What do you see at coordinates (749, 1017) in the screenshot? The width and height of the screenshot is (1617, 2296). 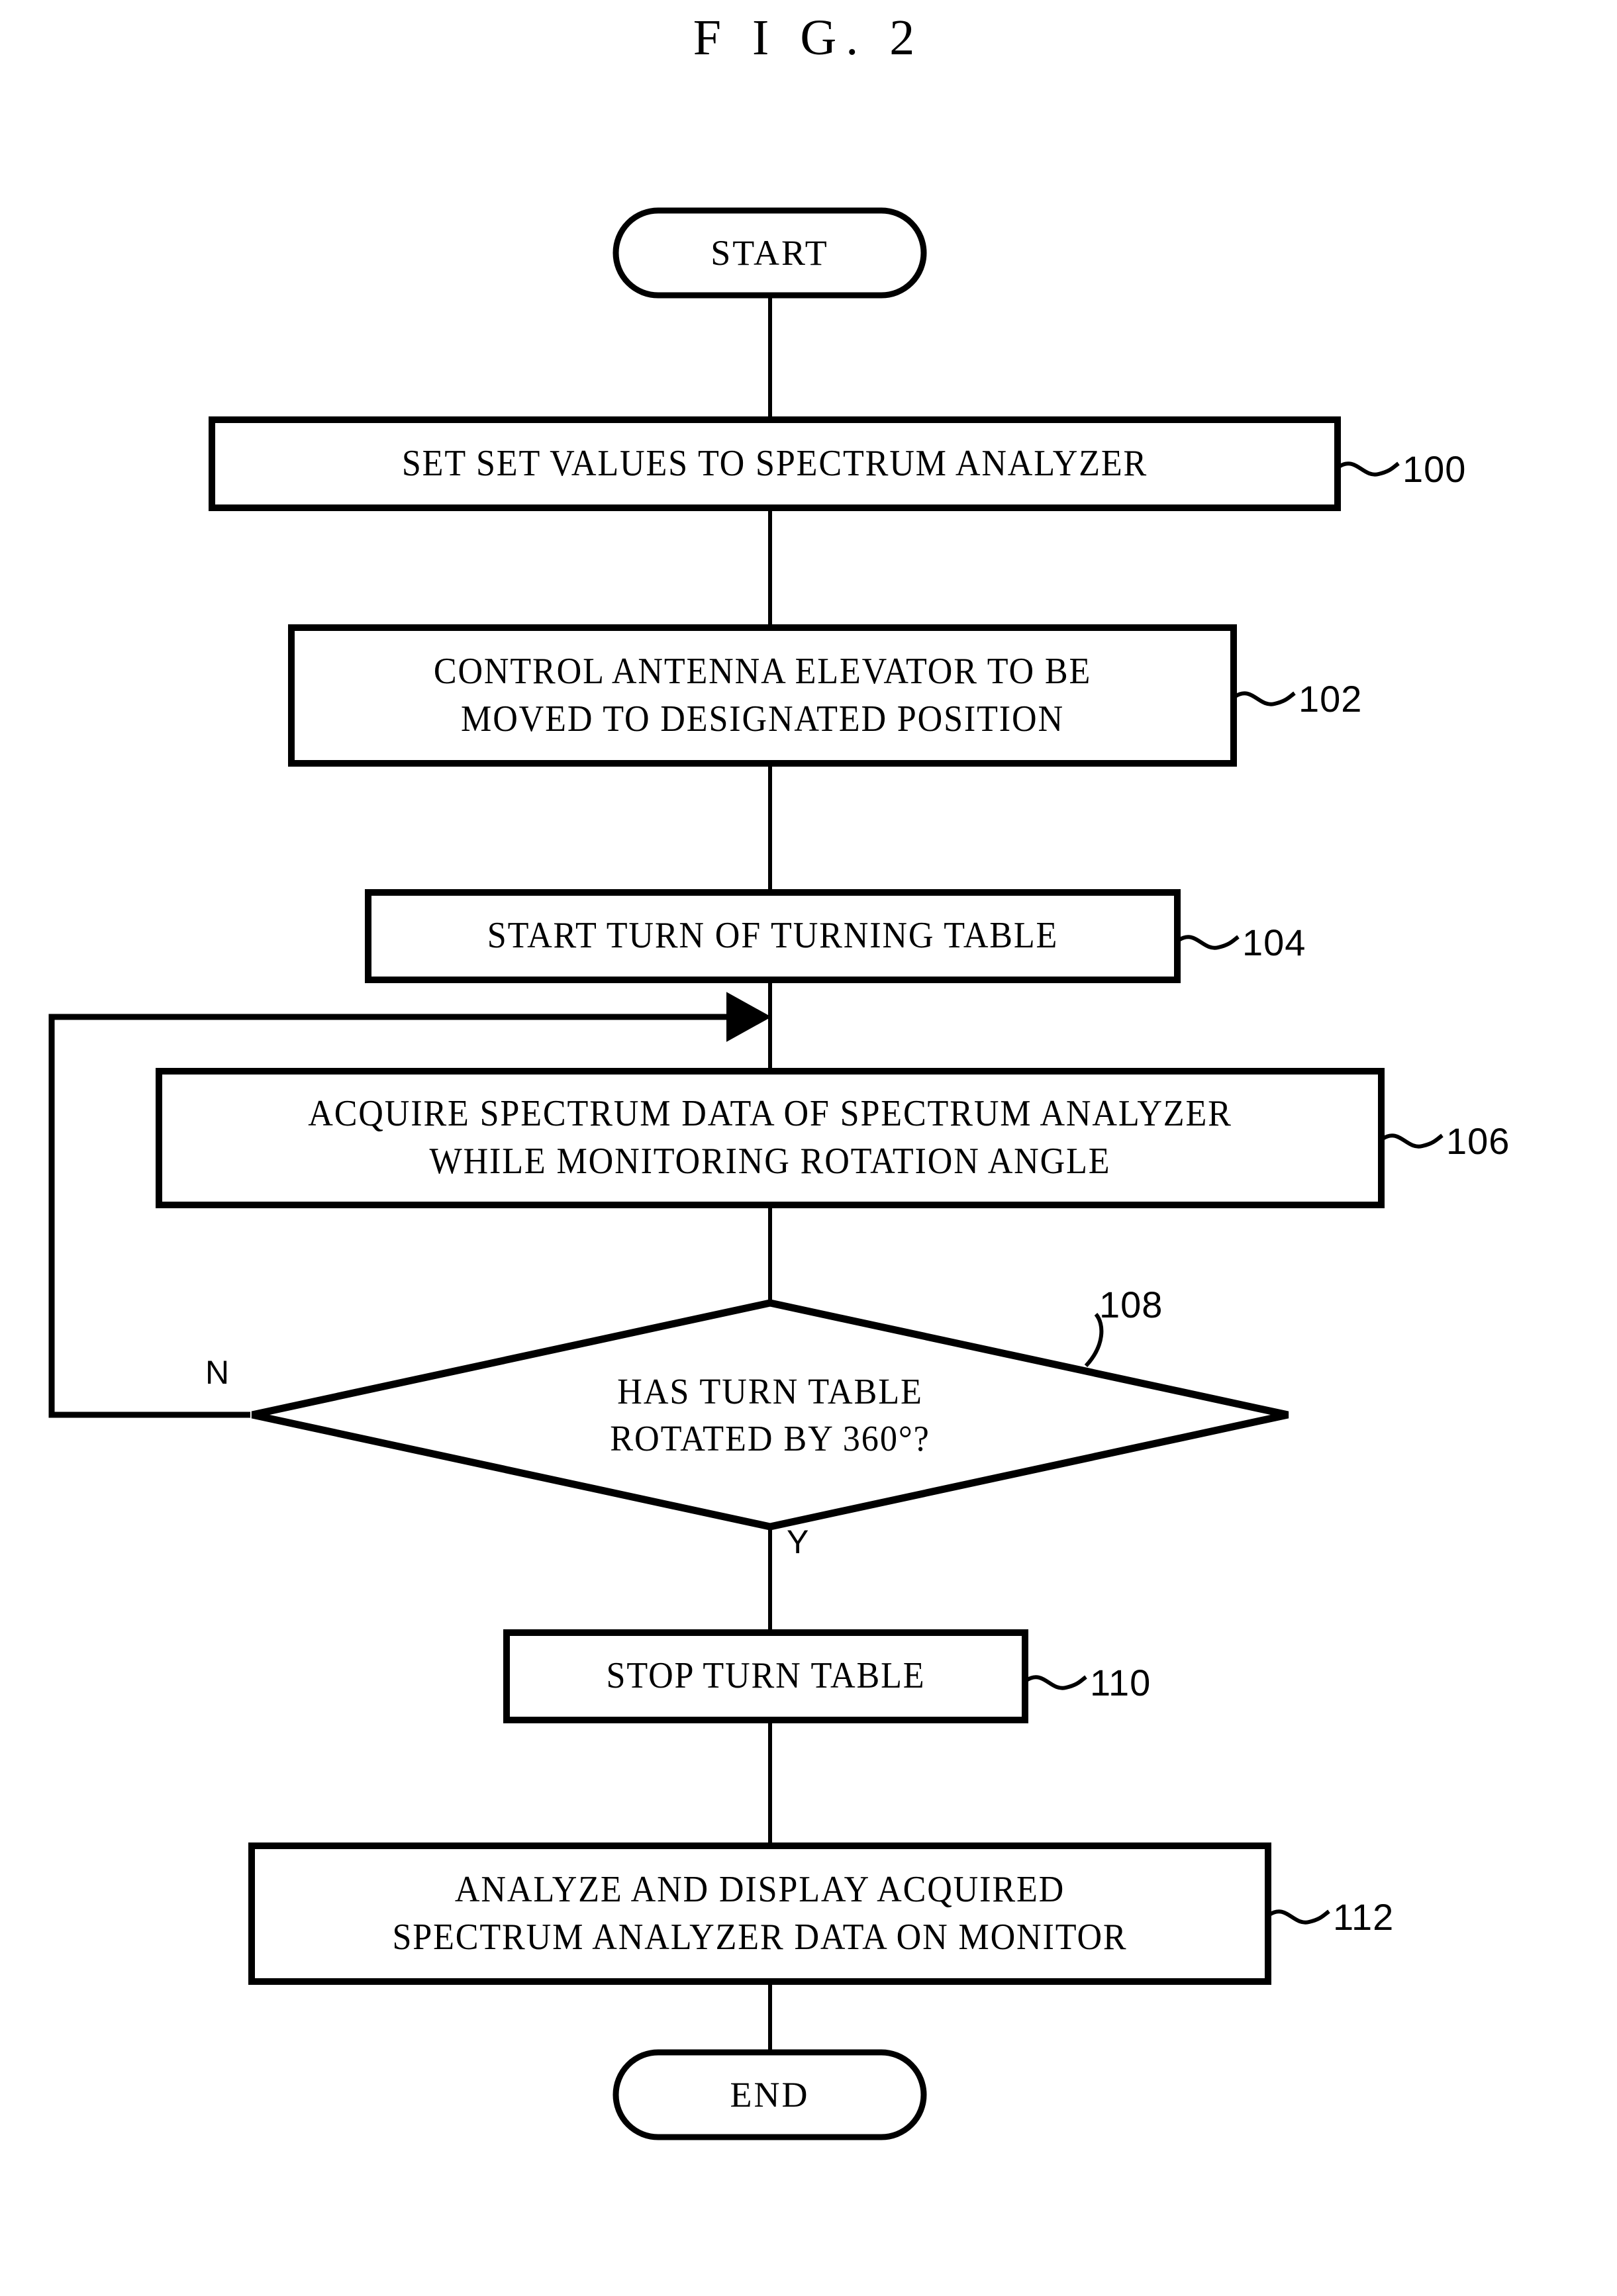 I see `loop-back-arrowhead` at bounding box center [749, 1017].